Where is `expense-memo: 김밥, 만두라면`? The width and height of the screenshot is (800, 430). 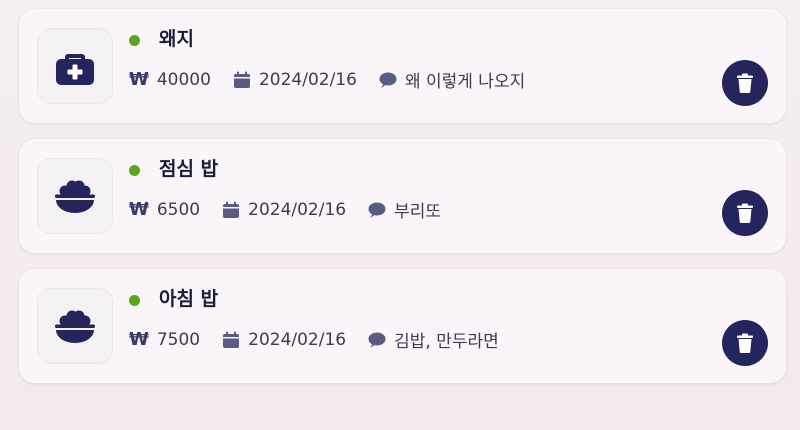 expense-memo: 김밥, 만두라면 is located at coordinates (446, 342).